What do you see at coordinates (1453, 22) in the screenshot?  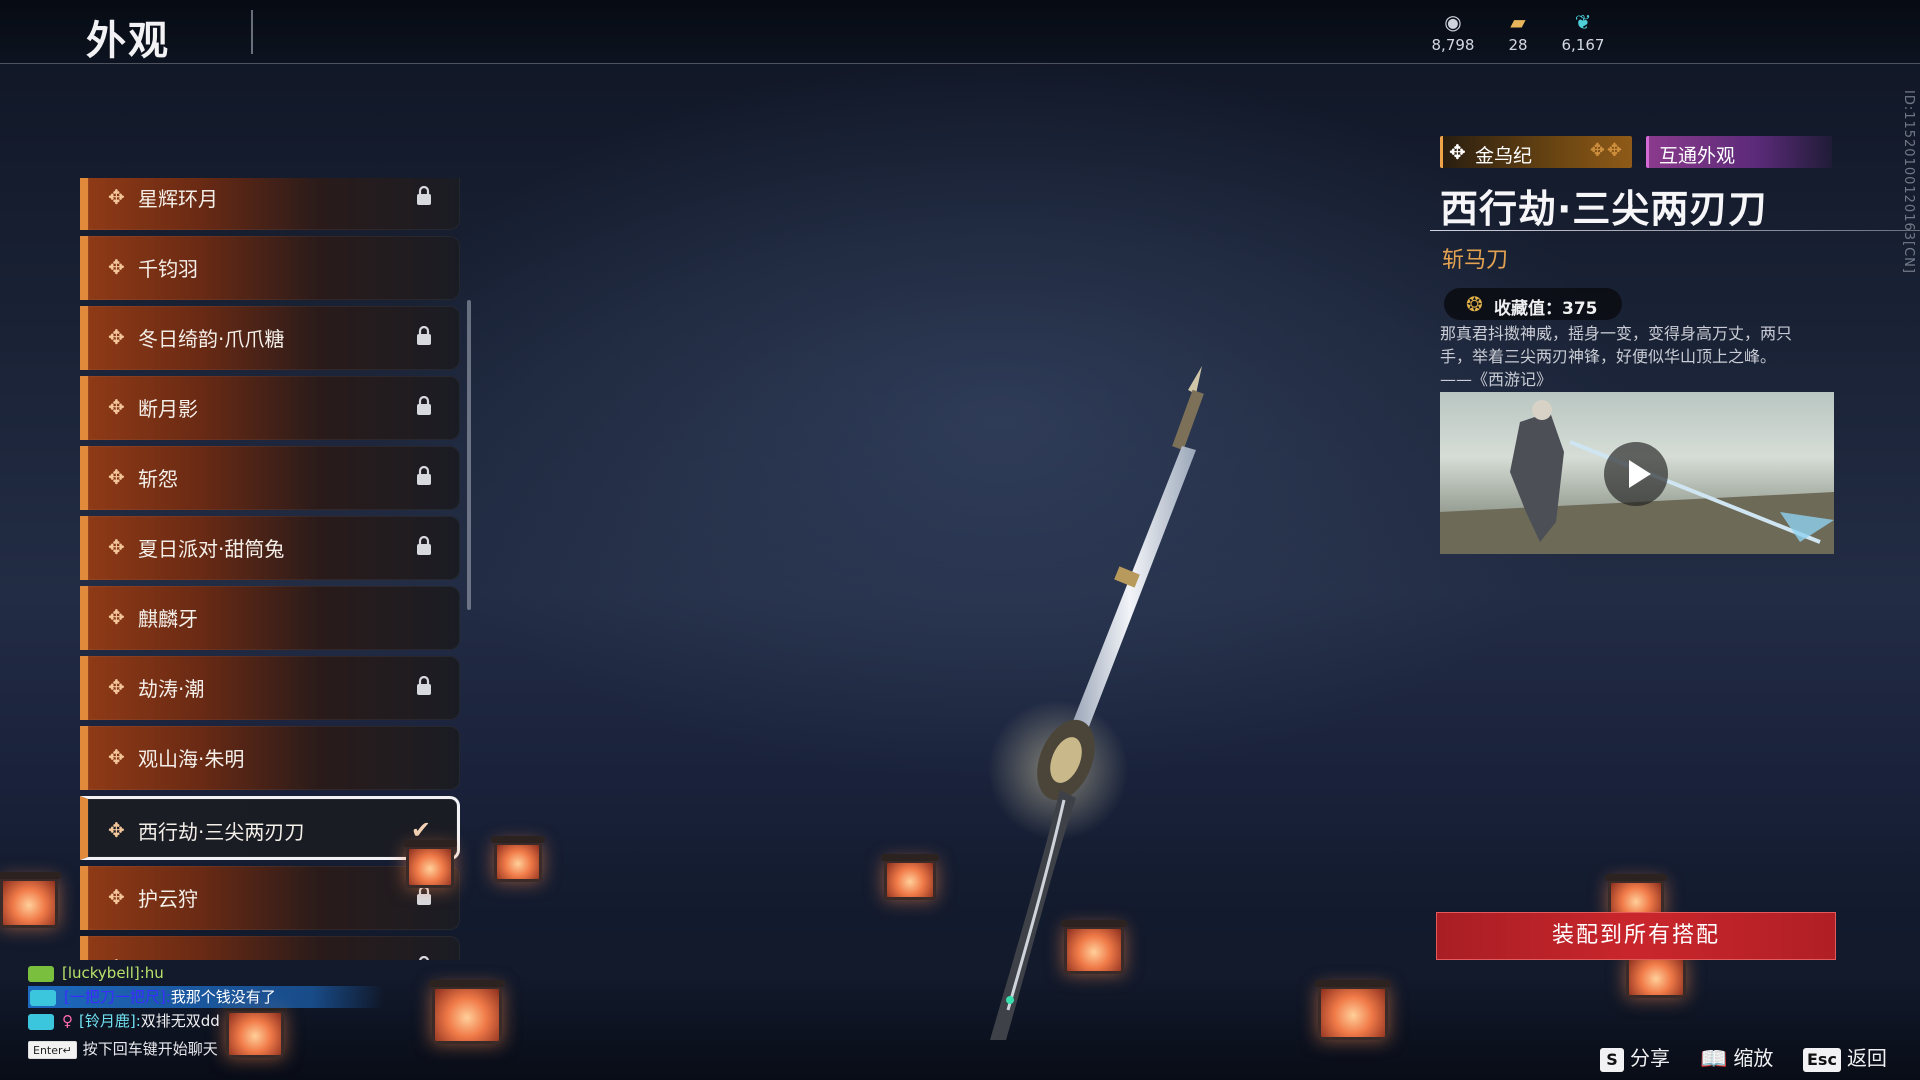 I see `silver-coin-icon: ◉` at bounding box center [1453, 22].